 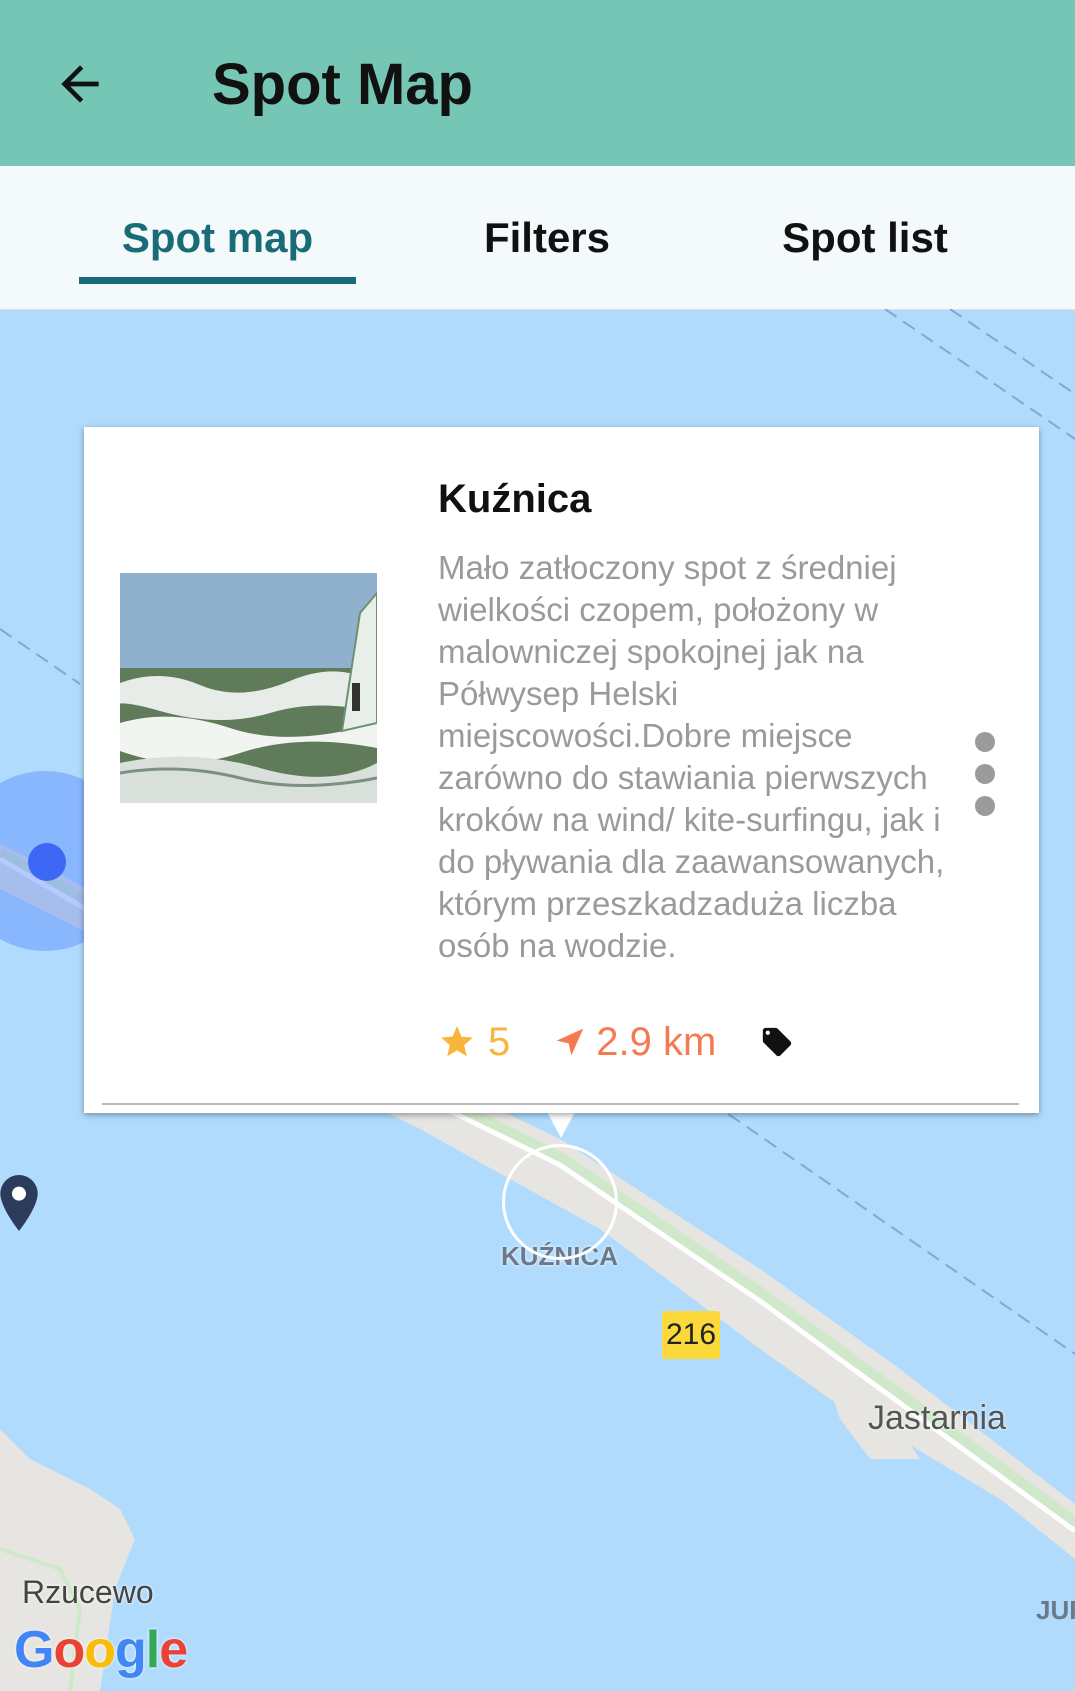 I want to click on card-divider, so click(x=560, y=1104).